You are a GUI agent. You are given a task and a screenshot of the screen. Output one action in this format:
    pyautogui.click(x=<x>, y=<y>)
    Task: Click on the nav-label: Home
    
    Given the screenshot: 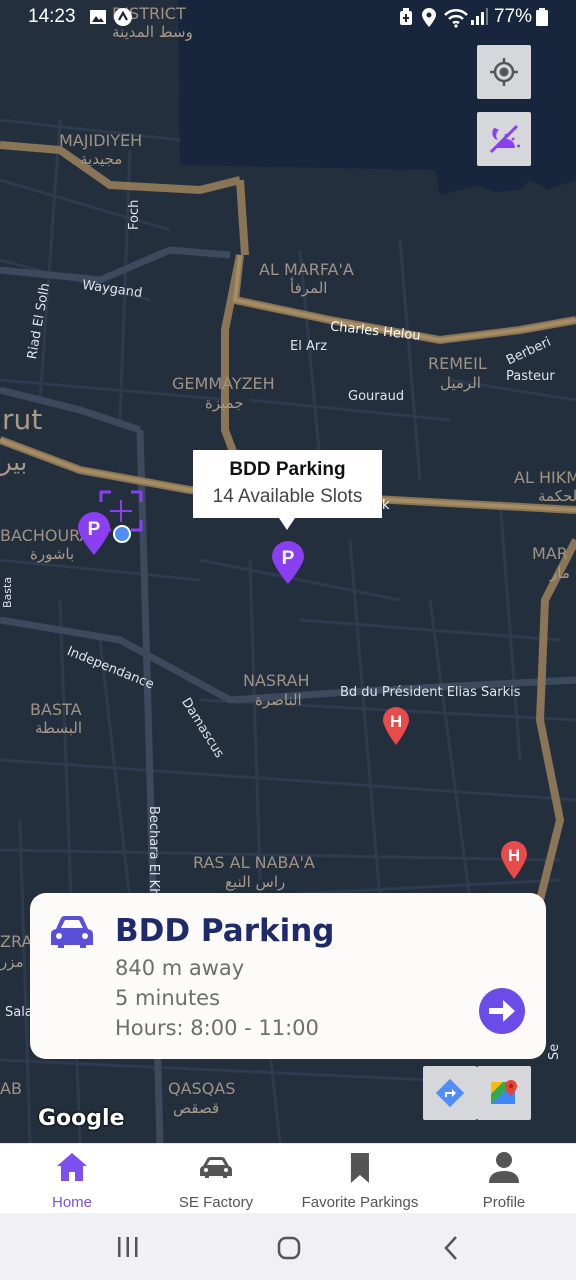 What is the action you would take?
    pyautogui.click(x=71, y=1202)
    